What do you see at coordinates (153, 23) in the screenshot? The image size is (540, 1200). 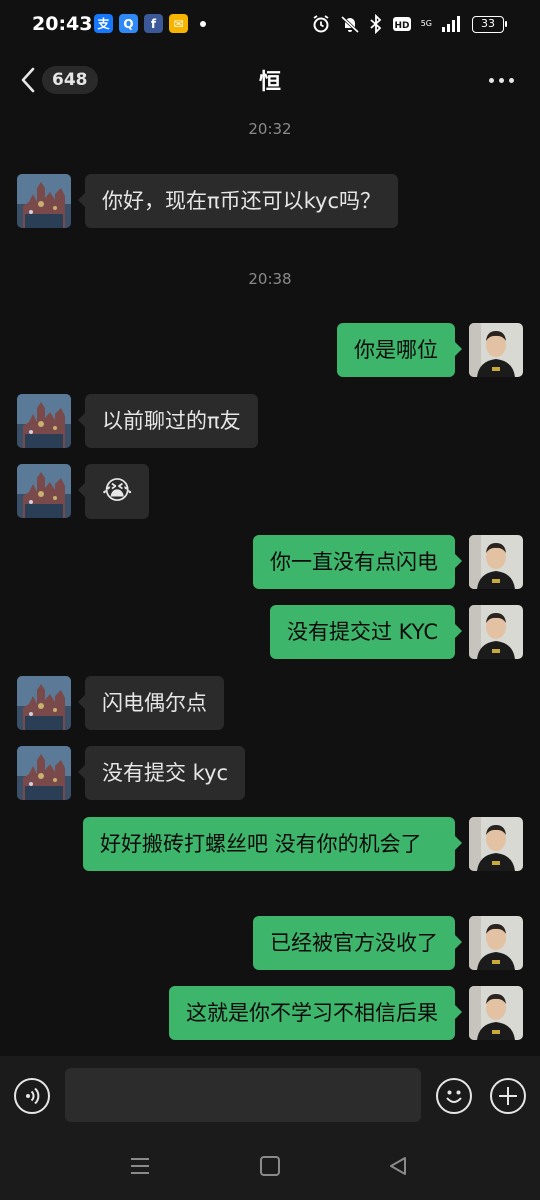 I see `facebook-icon: f` at bounding box center [153, 23].